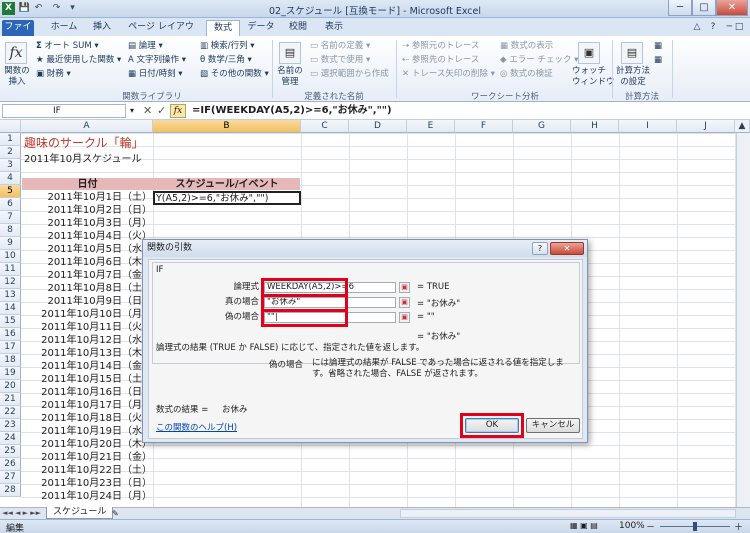 This screenshot has width=750, height=533. What do you see at coordinates (526, 46) in the screenshot?
I see `show-formulas-button: ▦ 数式の表示` at bounding box center [526, 46].